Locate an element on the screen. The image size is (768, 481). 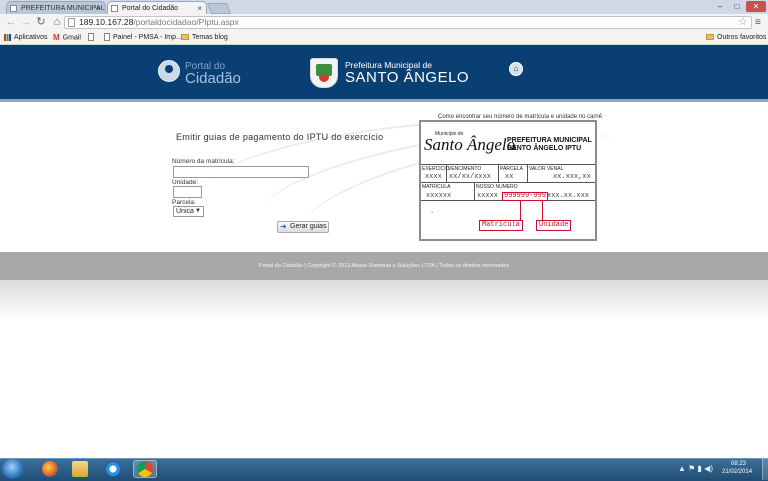
parcela-label: Parcela: is located at coordinates (184, 202).